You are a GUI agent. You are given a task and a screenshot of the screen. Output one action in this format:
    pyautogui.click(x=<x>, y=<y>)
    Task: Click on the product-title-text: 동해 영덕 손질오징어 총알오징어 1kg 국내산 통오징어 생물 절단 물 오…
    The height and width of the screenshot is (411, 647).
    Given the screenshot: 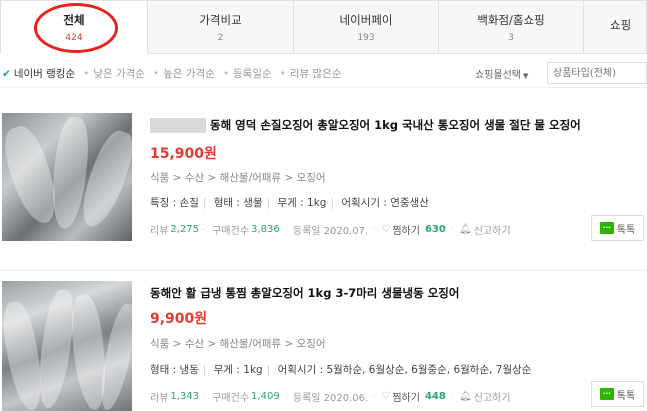 What is the action you would take?
    pyautogui.click(x=395, y=125)
    